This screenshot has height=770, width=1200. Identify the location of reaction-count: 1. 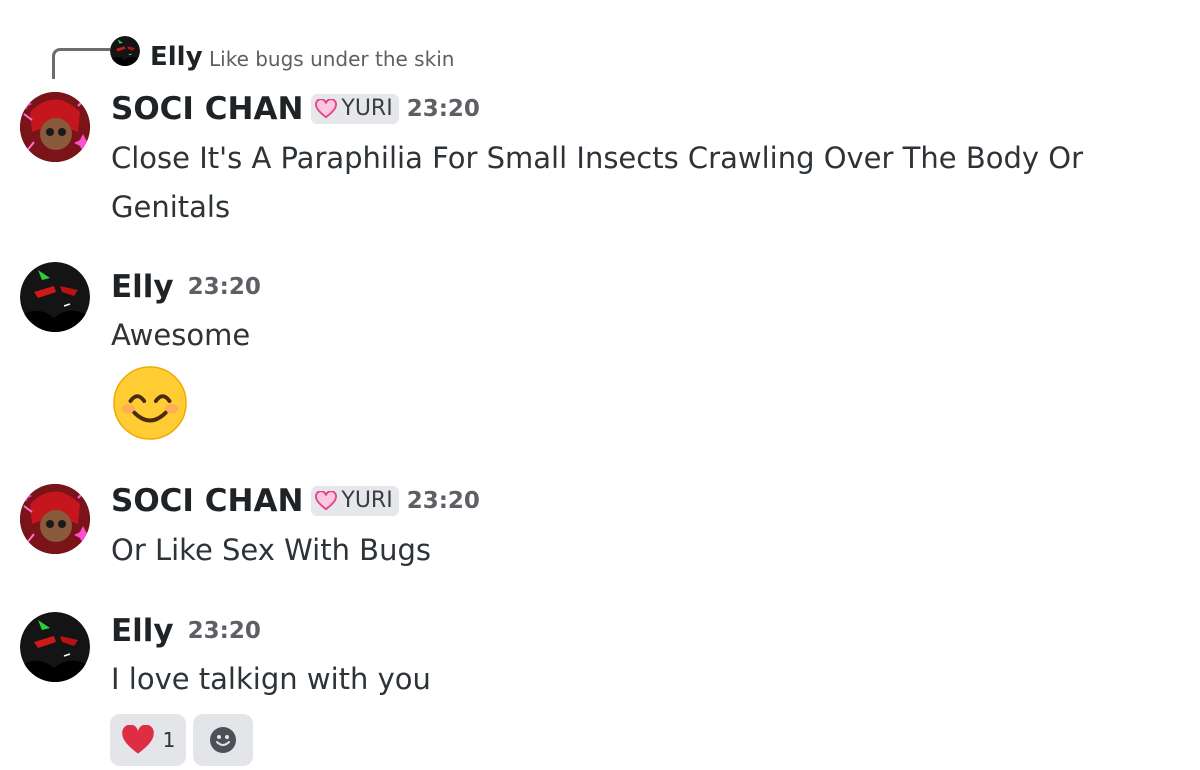
(169, 740).